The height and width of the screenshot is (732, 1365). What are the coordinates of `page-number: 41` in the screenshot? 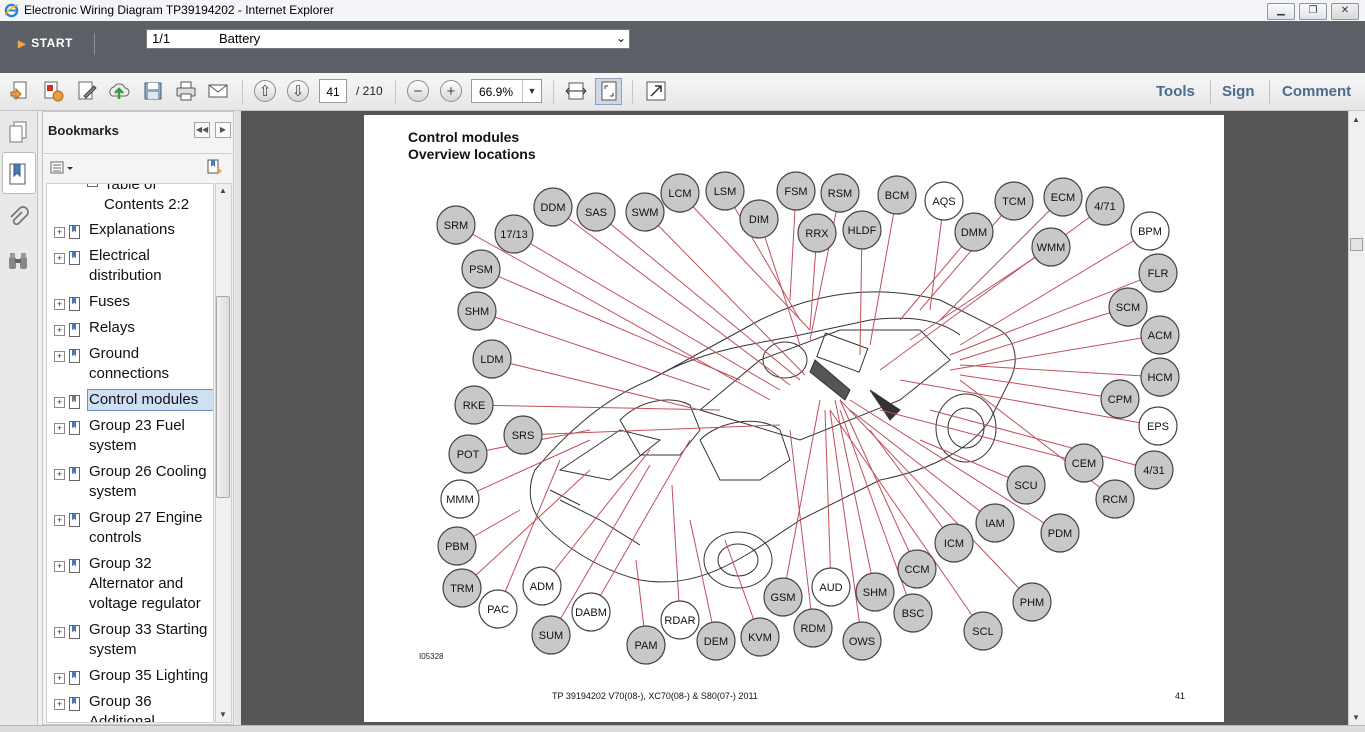 It's located at (1180, 696).